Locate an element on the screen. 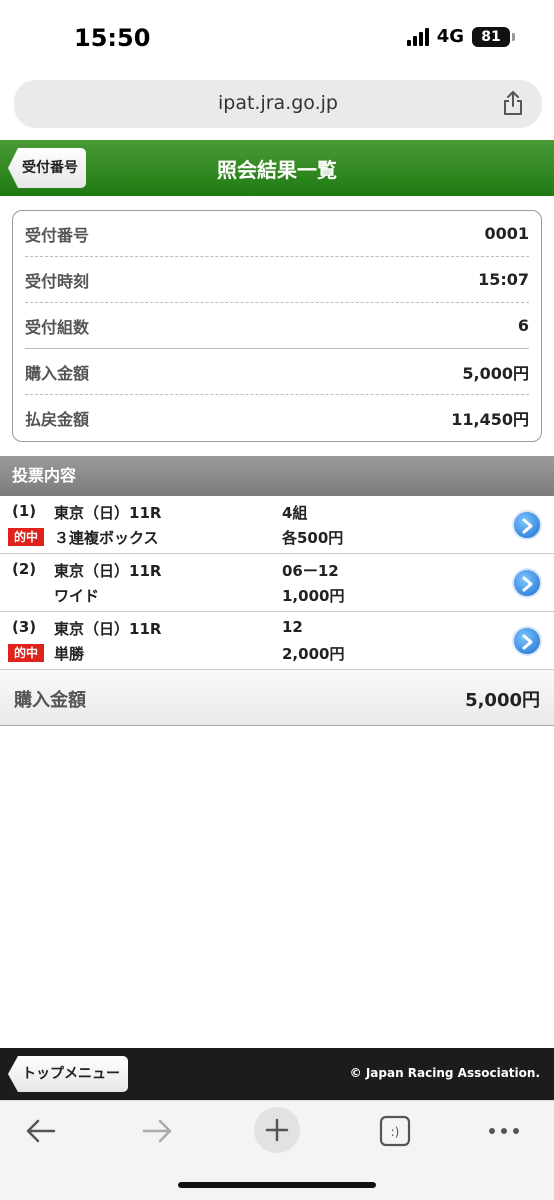 The image size is (554, 1200). bet-type: ワイド is located at coordinates (77, 596).